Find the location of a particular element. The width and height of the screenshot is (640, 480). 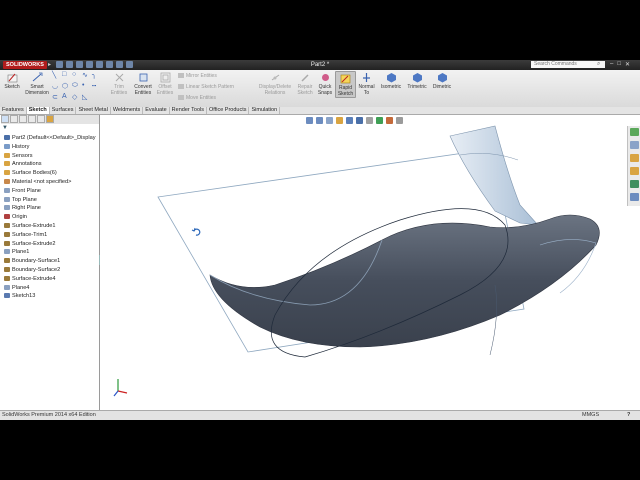

tab-office-products: Office Products is located at coordinates (228, 110).